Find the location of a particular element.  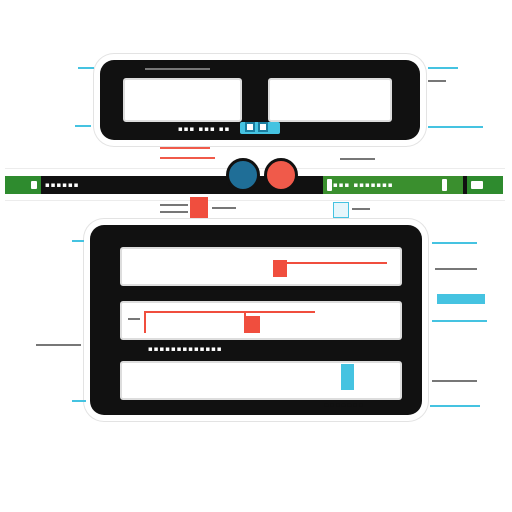

row-2-marker is located at coordinates (253, 324).